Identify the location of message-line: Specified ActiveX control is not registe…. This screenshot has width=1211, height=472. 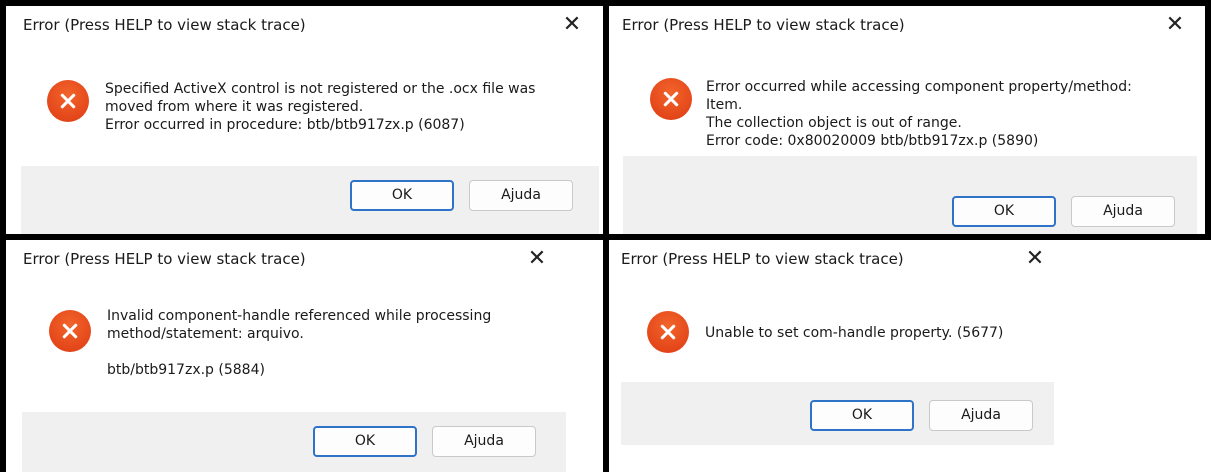
(320, 89).